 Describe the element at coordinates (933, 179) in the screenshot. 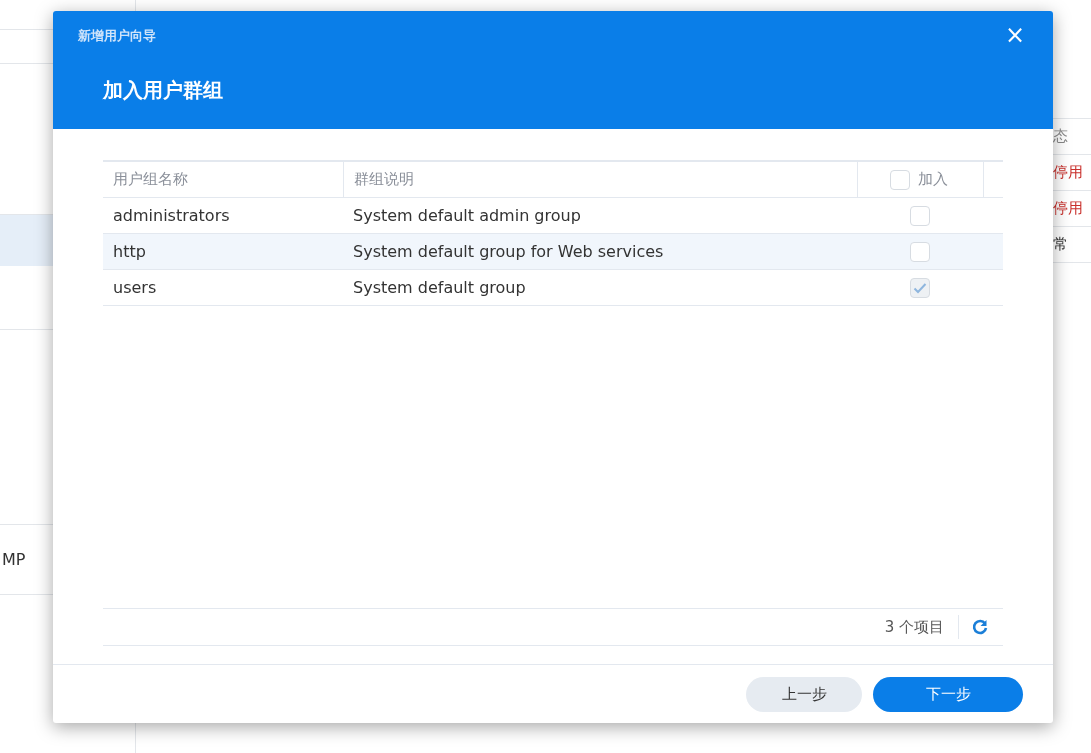

I see `column-header: 加入` at that location.